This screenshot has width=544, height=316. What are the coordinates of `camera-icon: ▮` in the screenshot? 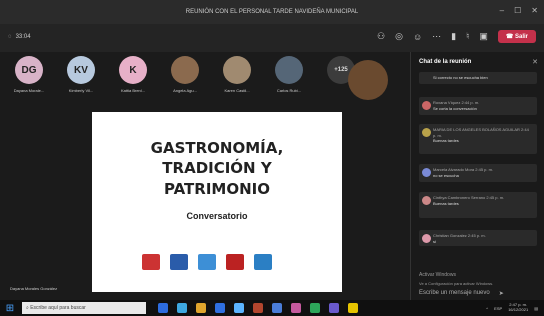 It's located at (453, 36).